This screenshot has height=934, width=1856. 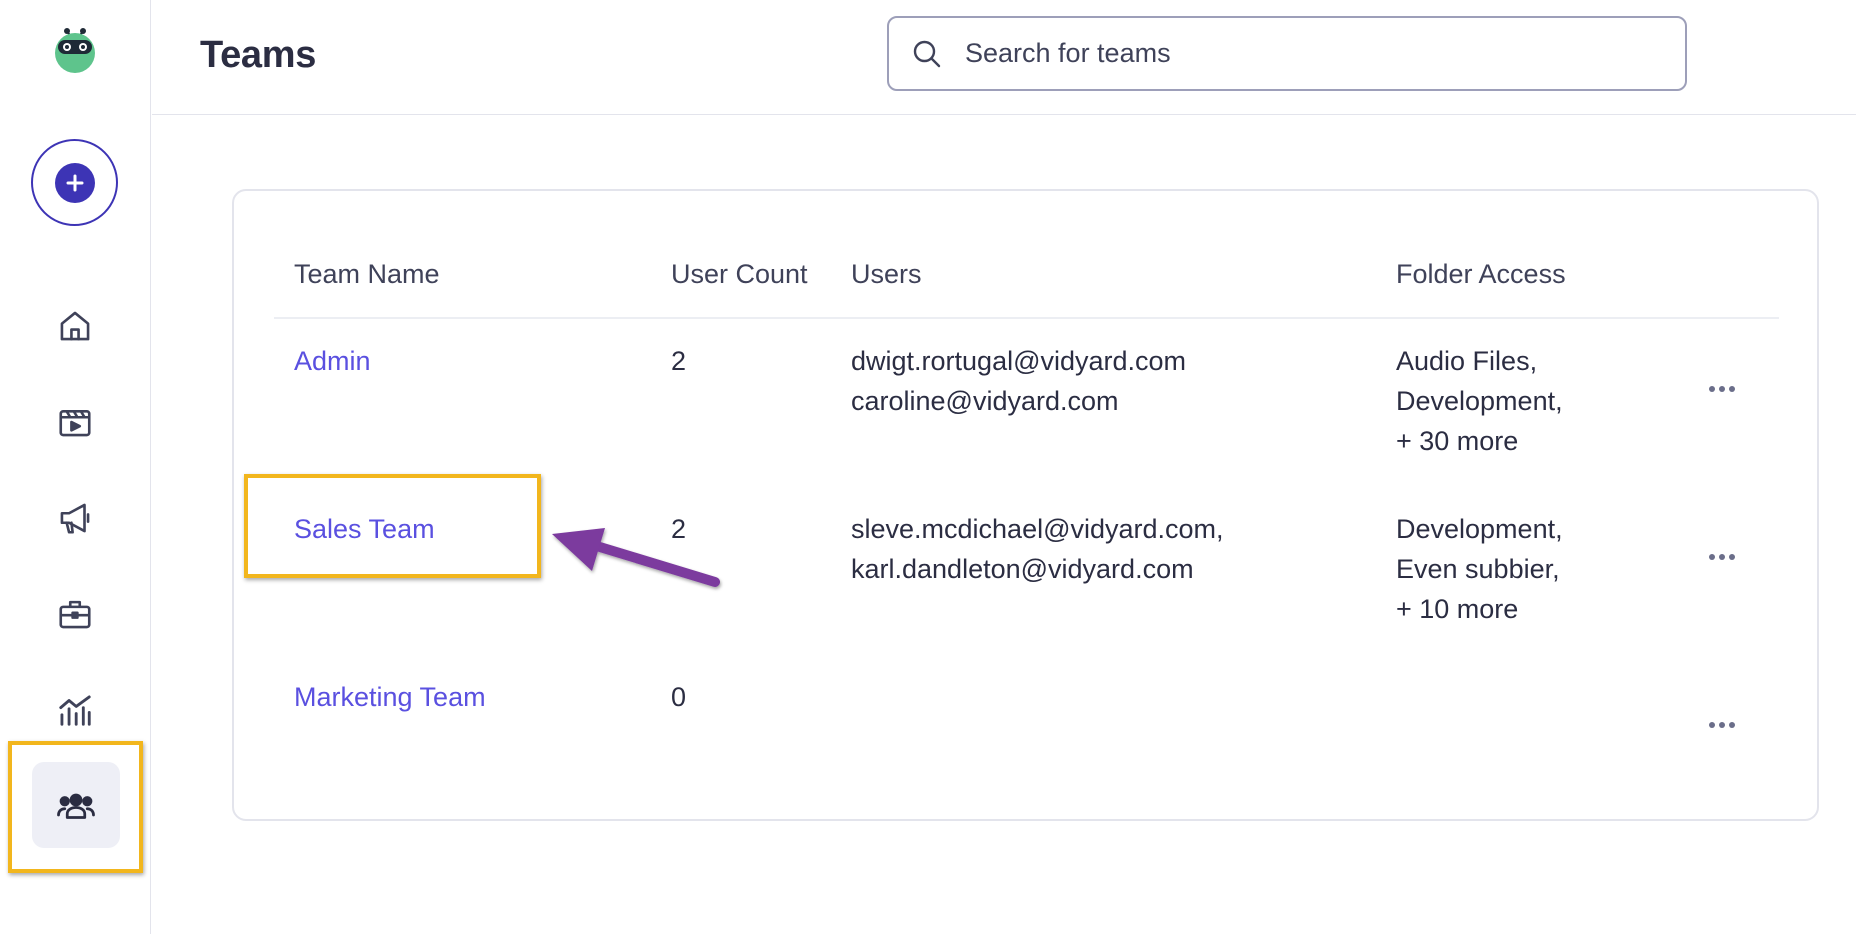 I want to click on folder-more: + 30 more, so click(x=1457, y=441).